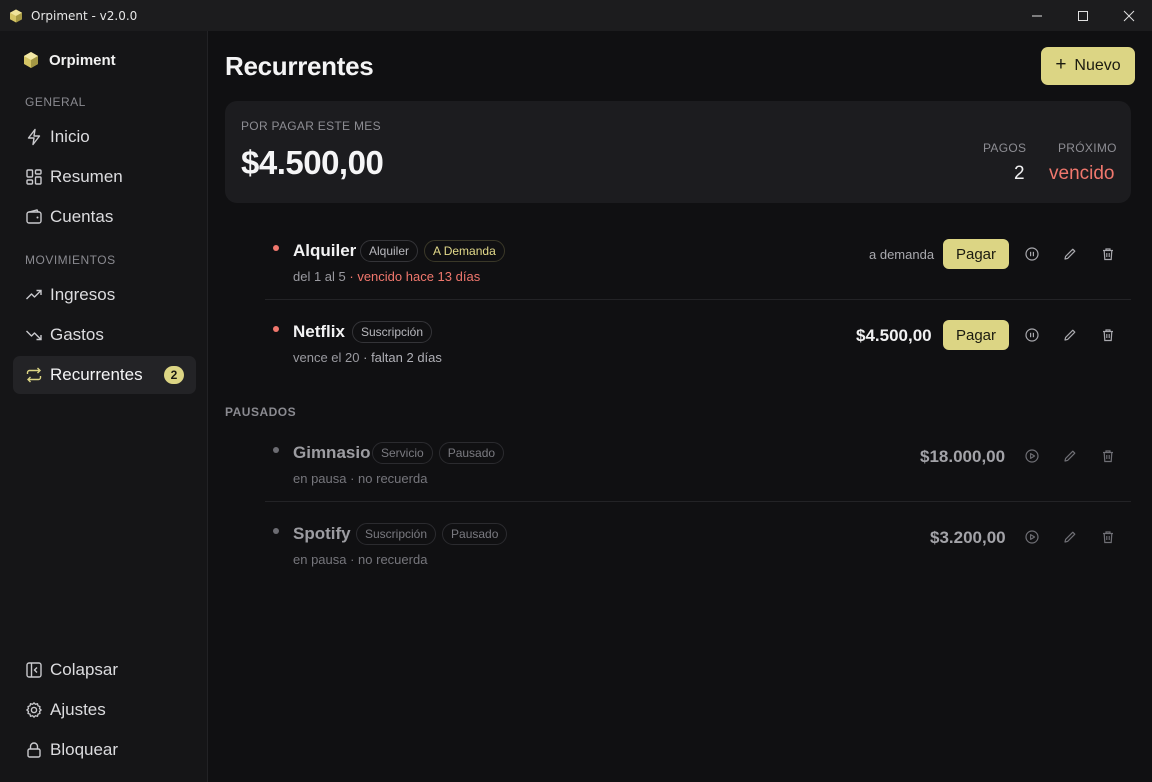 The image size is (1152, 782). Describe the element at coordinates (332, 452) in the screenshot. I see `item-name: Gimnasio` at that location.